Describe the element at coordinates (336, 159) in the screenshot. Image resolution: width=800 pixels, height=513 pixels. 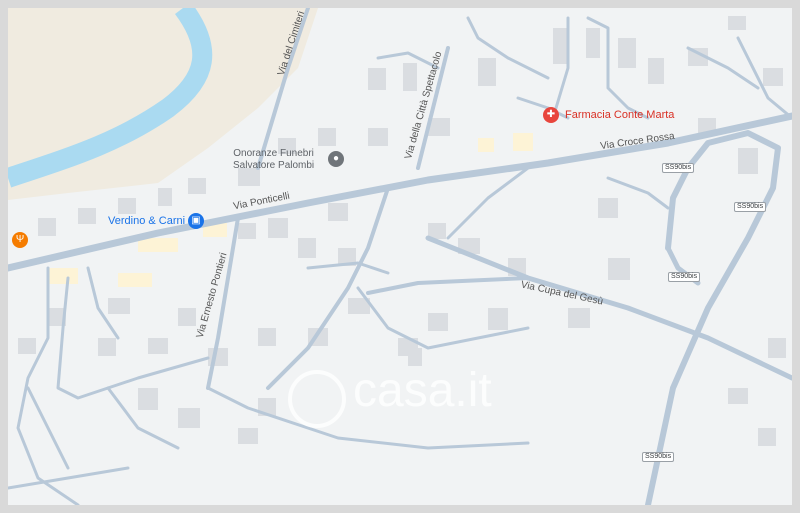
I see `place-icon: ●` at that location.